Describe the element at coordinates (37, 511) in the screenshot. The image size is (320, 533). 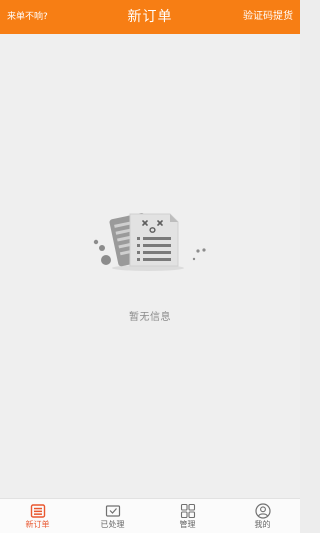
I see `order-list-icon` at that location.